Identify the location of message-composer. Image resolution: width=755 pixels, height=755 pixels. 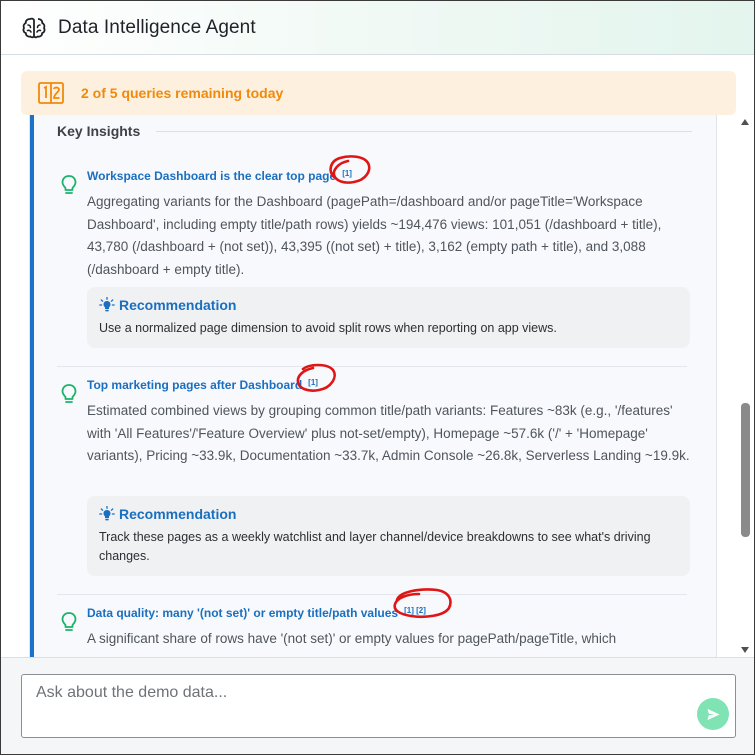
(378, 706).